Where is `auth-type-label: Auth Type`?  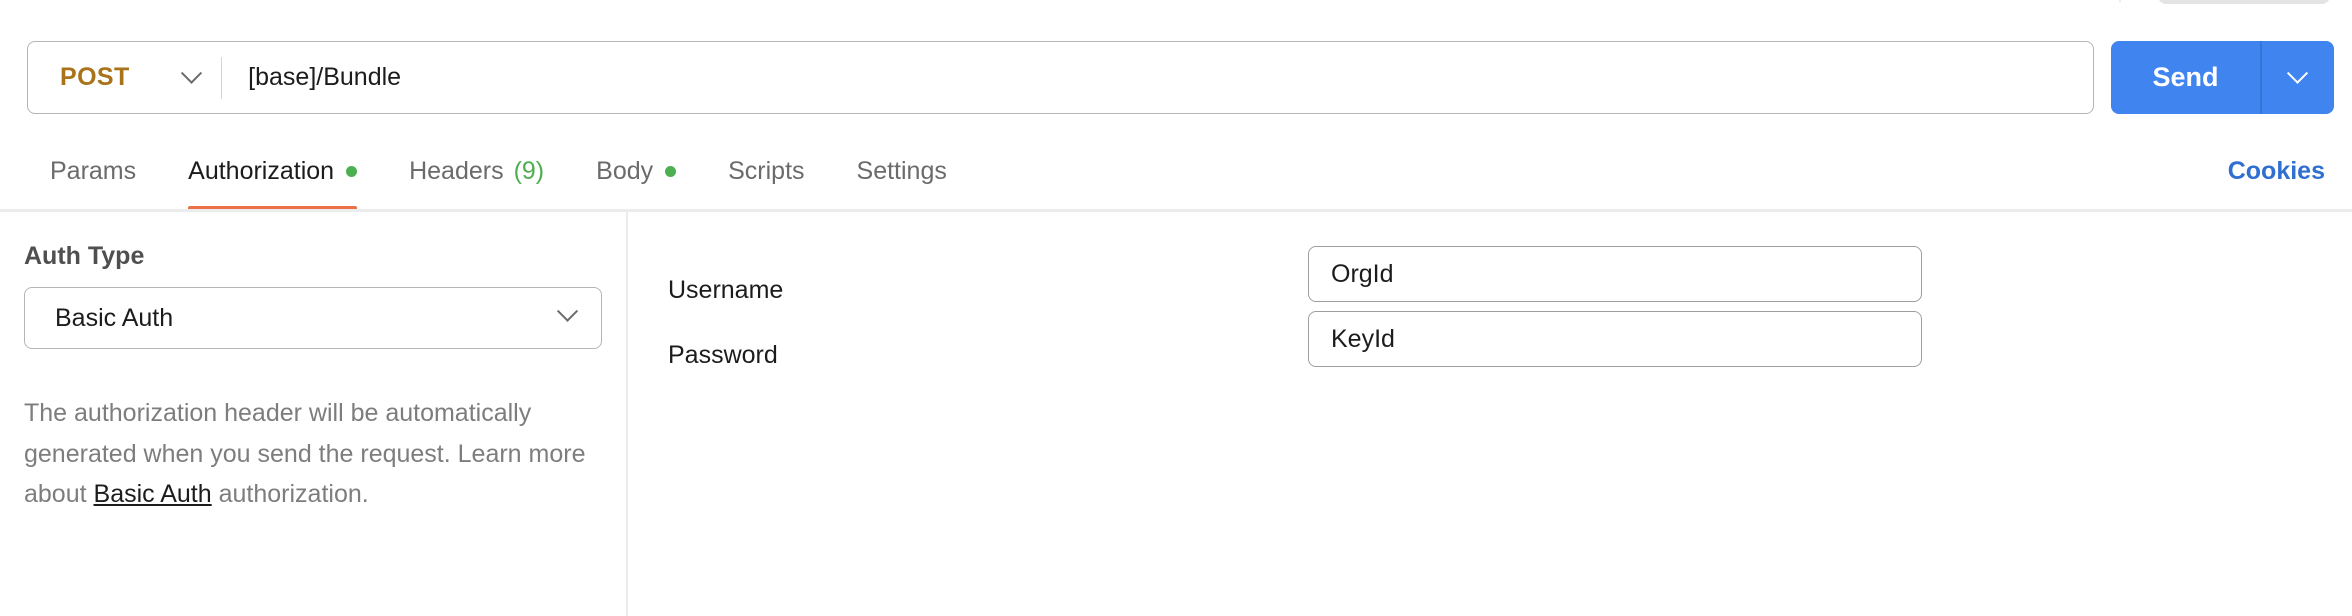
auth-type-label: Auth Type is located at coordinates (84, 256).